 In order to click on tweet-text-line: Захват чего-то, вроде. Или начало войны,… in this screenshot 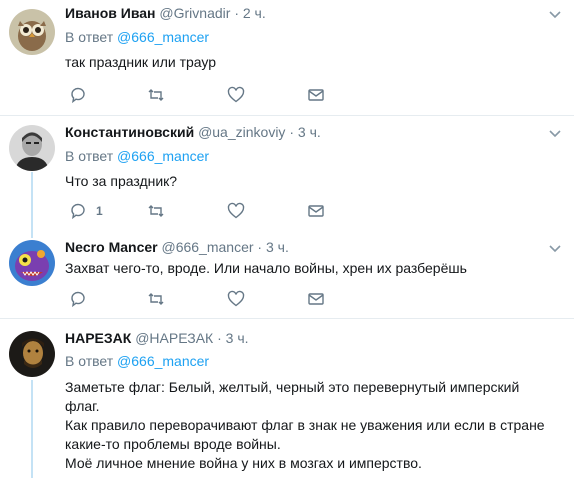, I will do `click(266, 268)`.